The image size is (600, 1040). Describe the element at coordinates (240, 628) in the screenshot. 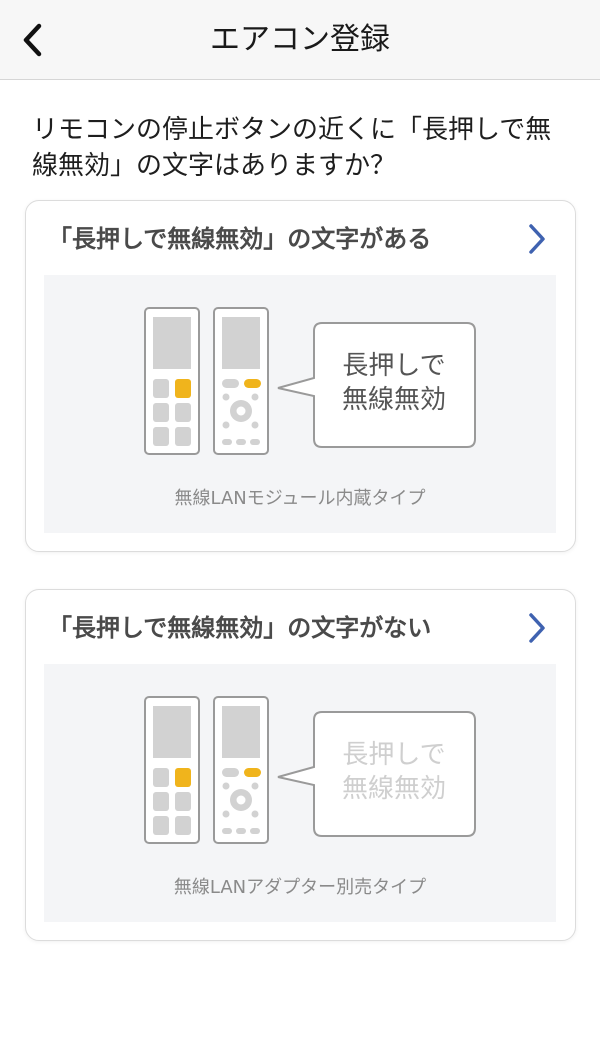

I see `option-title: 「長押しで無線無効」の文字がない` at that location.